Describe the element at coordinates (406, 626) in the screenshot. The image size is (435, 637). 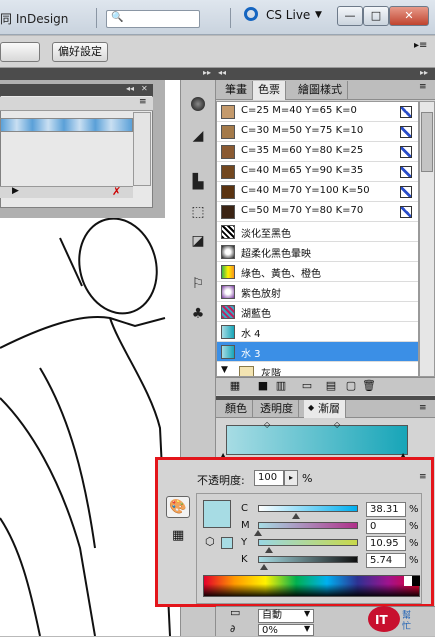
I see `svg-text: 忙` at that location.